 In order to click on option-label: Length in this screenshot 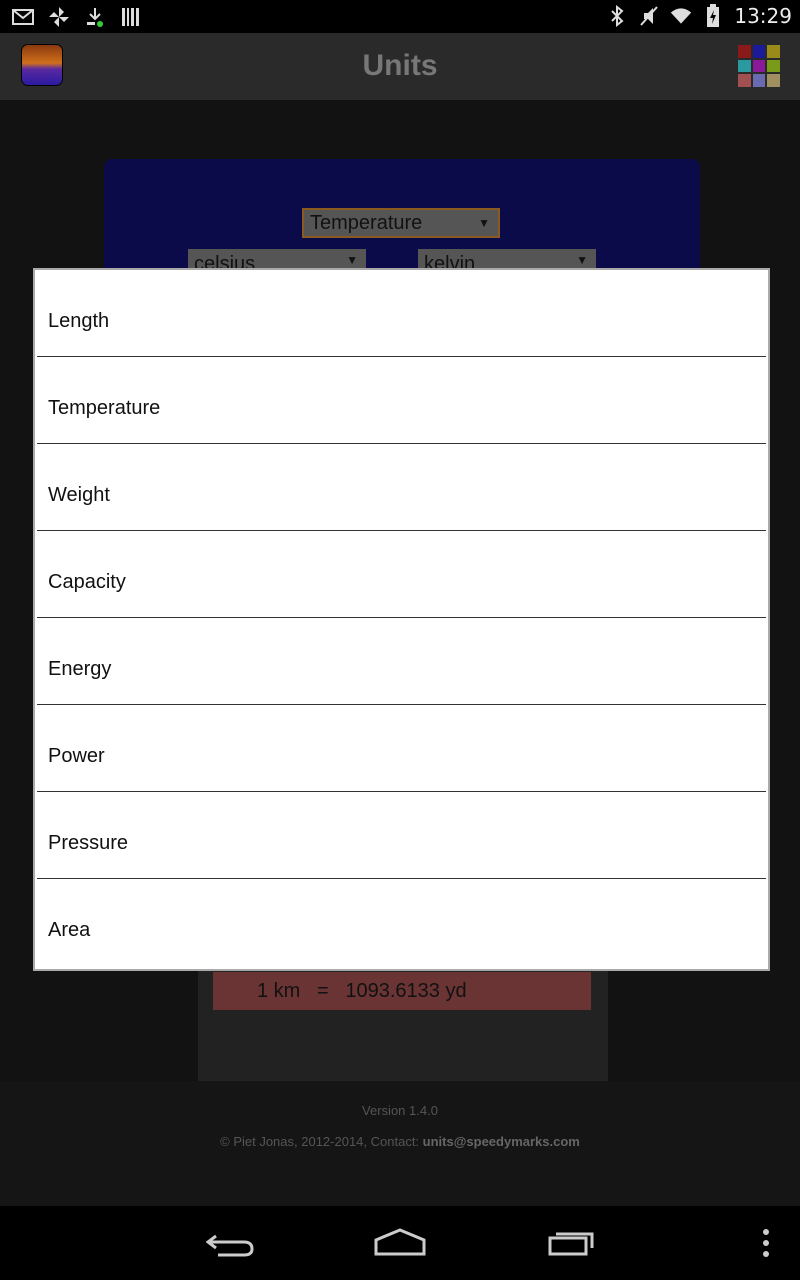, I will do `click(79, 321)`.